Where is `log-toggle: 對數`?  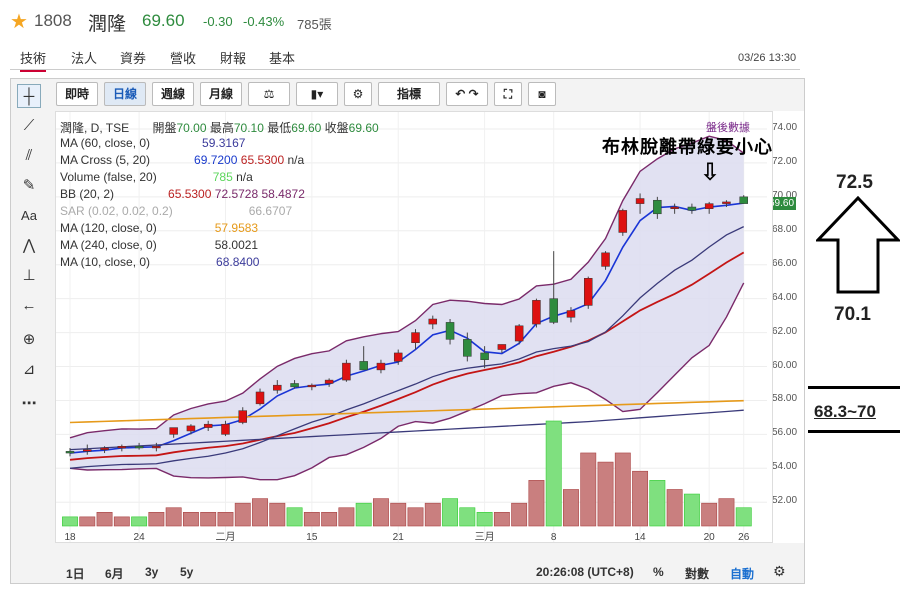
log-toggle: 對數 is located at coordinates (697, 573).